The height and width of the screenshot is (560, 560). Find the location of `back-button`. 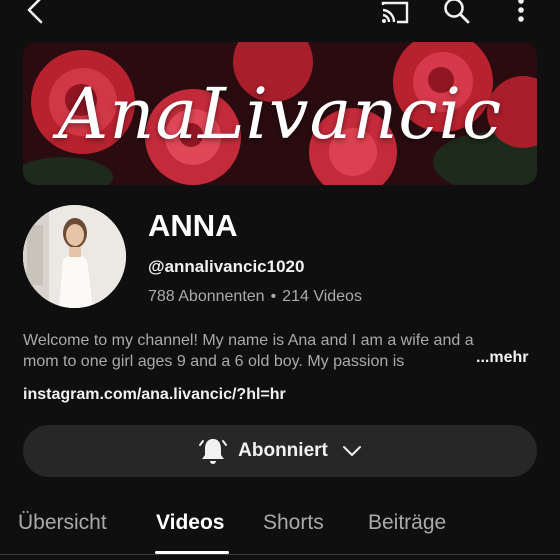

back-button is located at coordinates (35, 14).